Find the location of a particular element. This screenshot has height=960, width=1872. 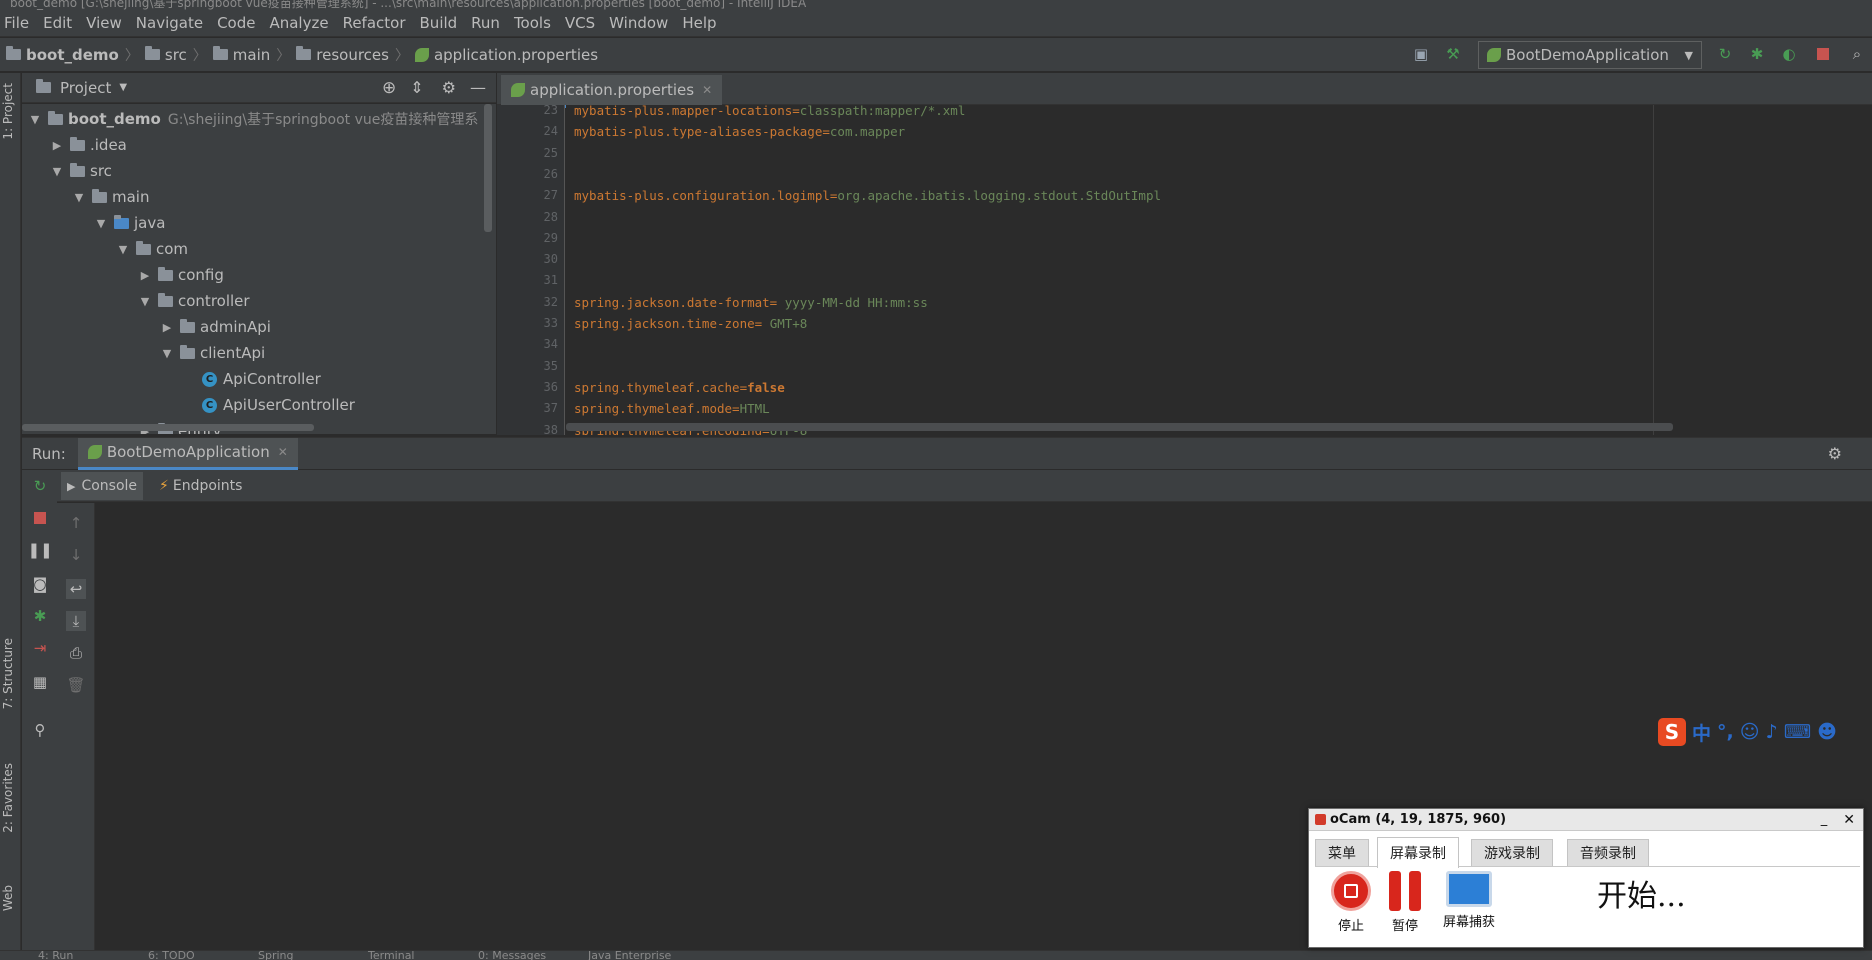

coverage-icon: ◐ is located at coordinates (1789, 54).